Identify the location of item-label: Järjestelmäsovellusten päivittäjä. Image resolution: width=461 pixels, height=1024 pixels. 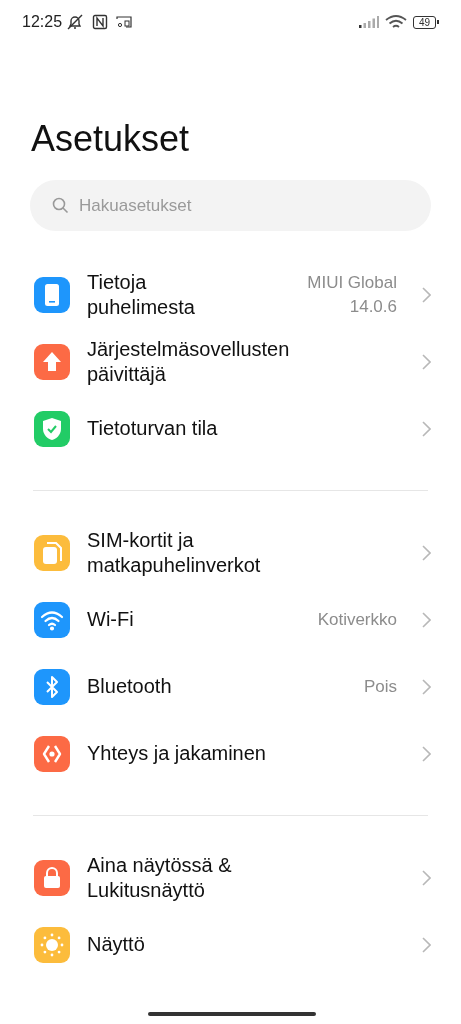
(189, 361).